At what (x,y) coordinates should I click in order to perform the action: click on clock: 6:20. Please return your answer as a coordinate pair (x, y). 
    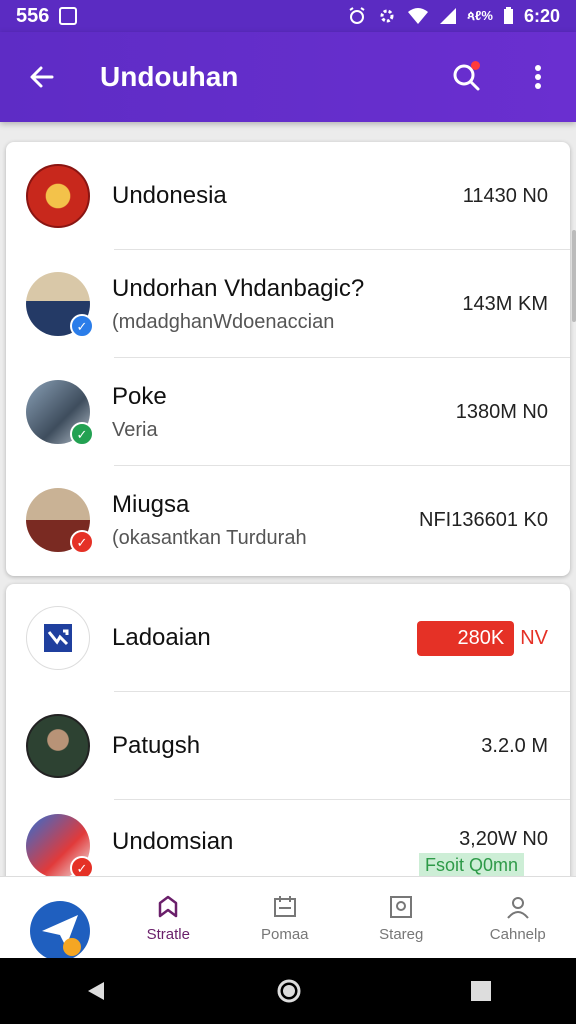
    Looking at the image, I should click on (541, 15).